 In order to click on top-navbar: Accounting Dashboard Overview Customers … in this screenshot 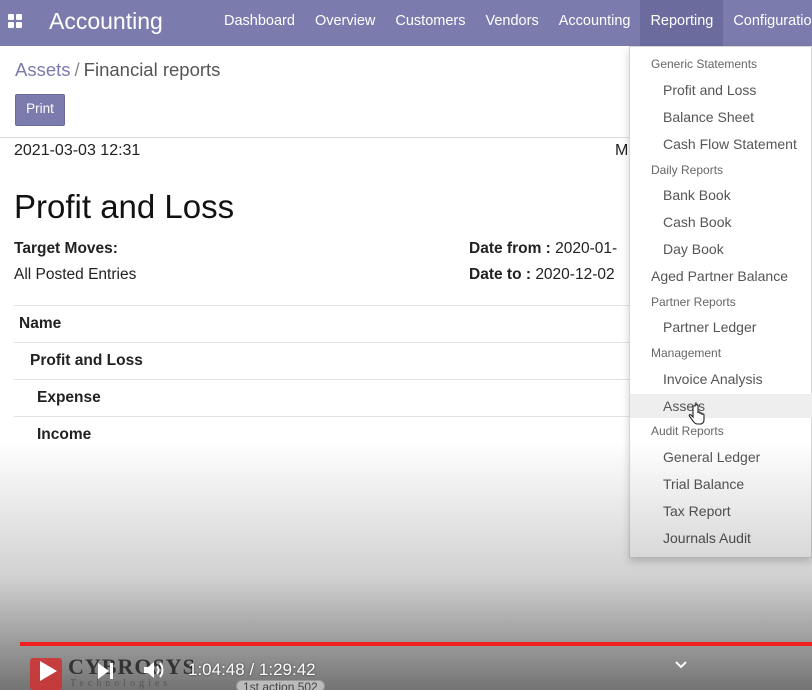, I will do `click(406, 23)`.